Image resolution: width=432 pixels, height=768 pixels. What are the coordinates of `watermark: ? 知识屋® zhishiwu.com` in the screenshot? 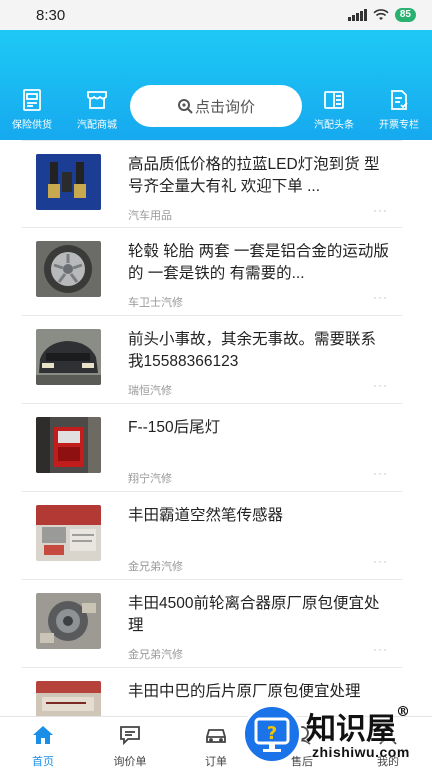 It's located at (334, 734).